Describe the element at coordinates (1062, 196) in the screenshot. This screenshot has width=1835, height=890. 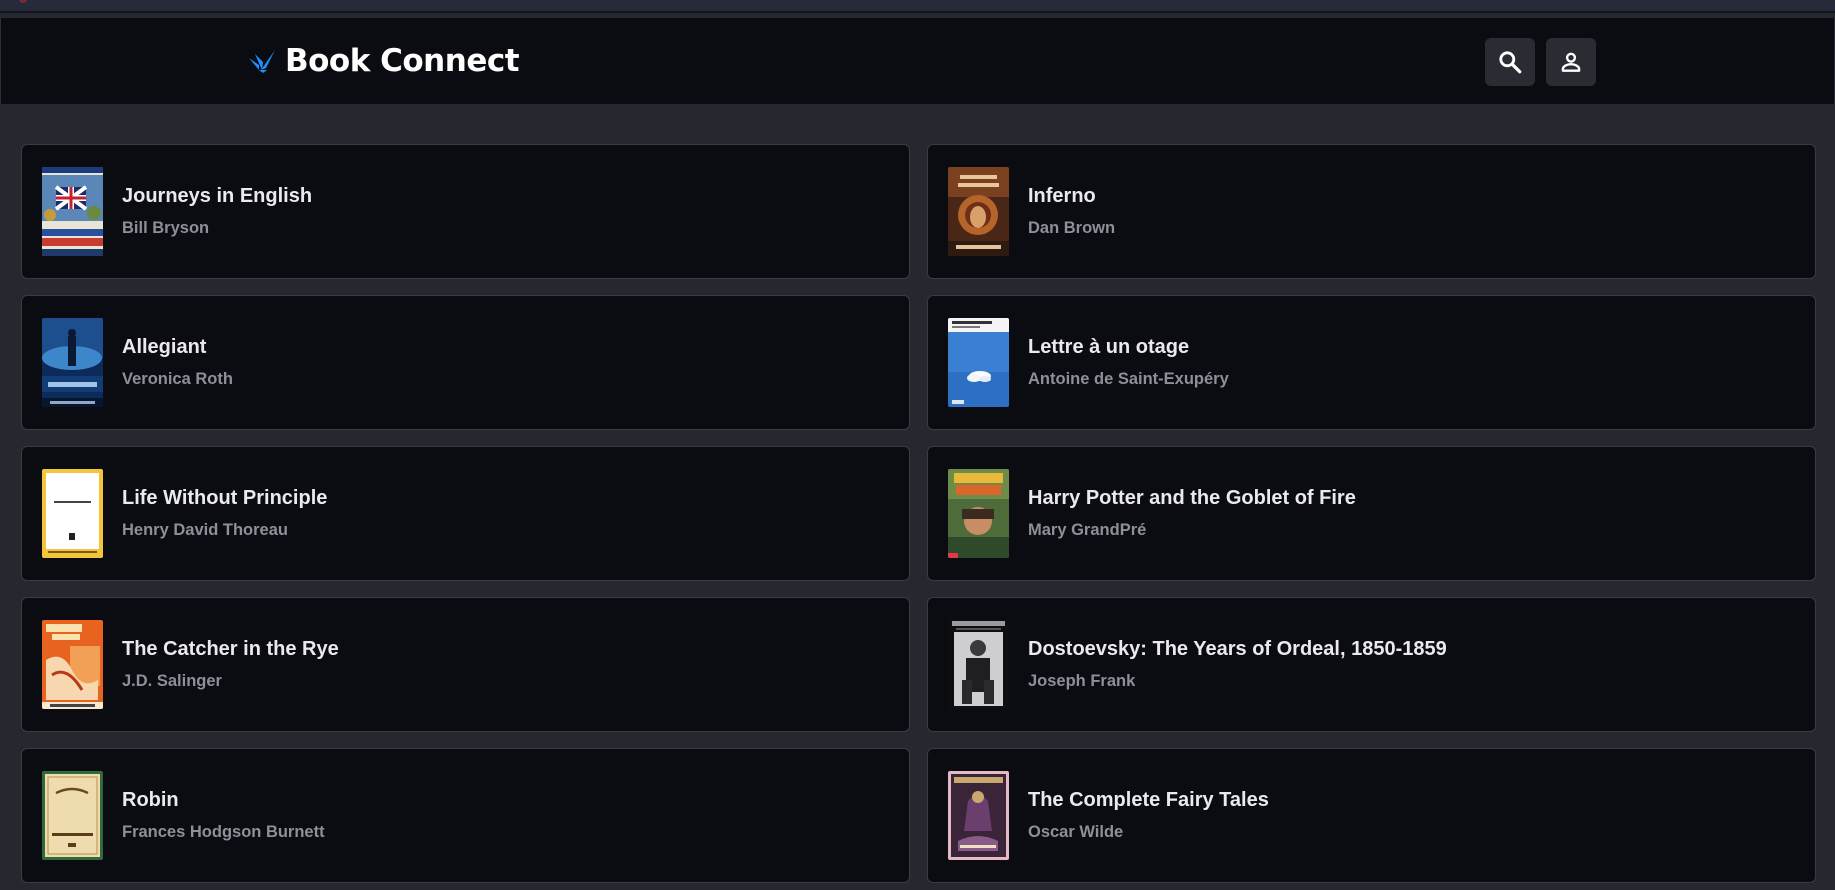
I see `book-title: Inferno` at that location.